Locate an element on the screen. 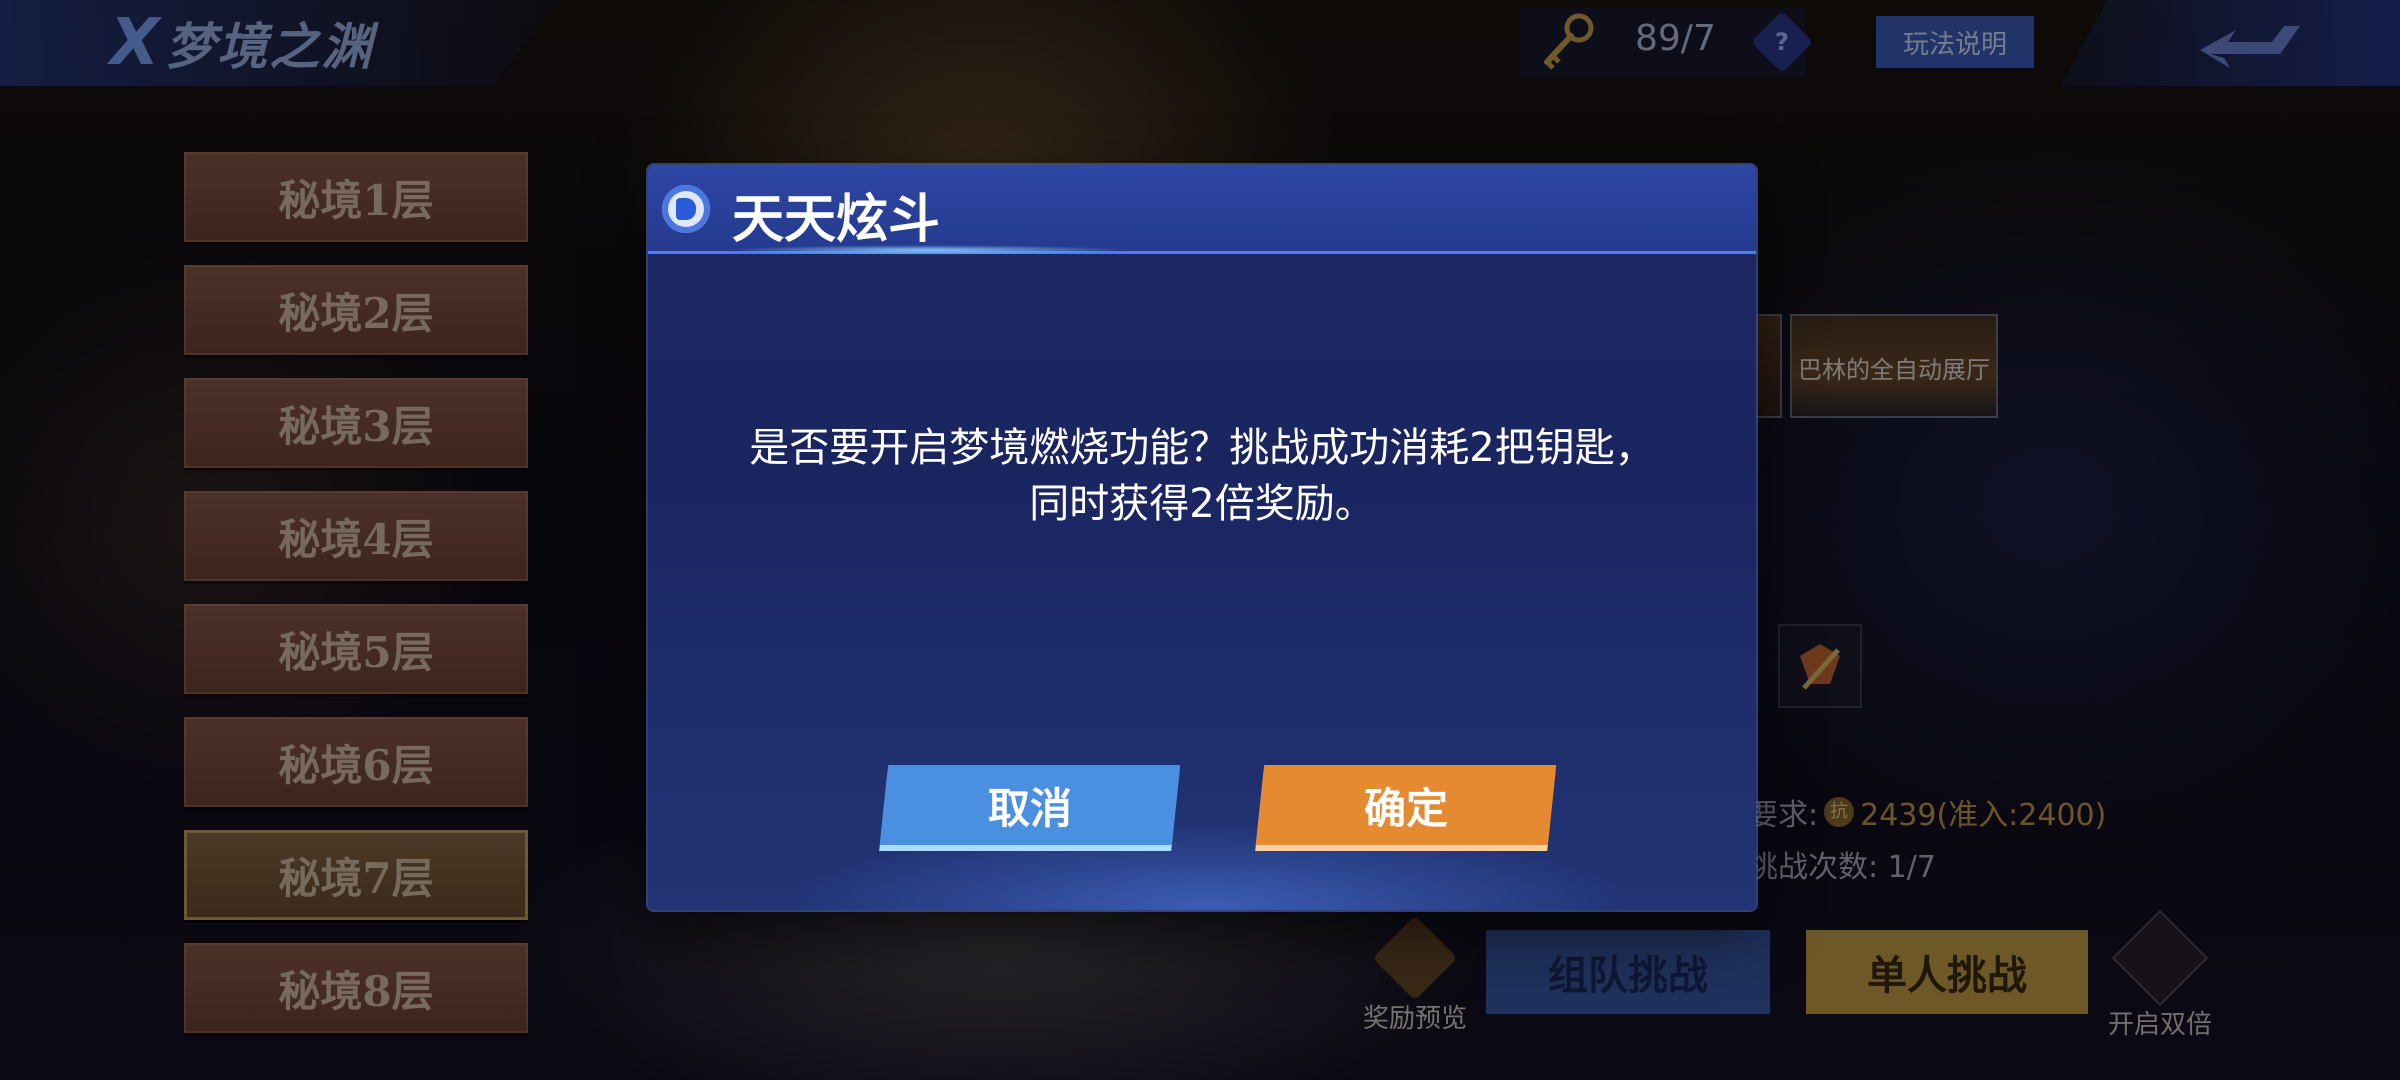 The width and height of the screenshot is (2400, 1080). cancel-button-label: 取消 is located at coordinates (1029, 808).